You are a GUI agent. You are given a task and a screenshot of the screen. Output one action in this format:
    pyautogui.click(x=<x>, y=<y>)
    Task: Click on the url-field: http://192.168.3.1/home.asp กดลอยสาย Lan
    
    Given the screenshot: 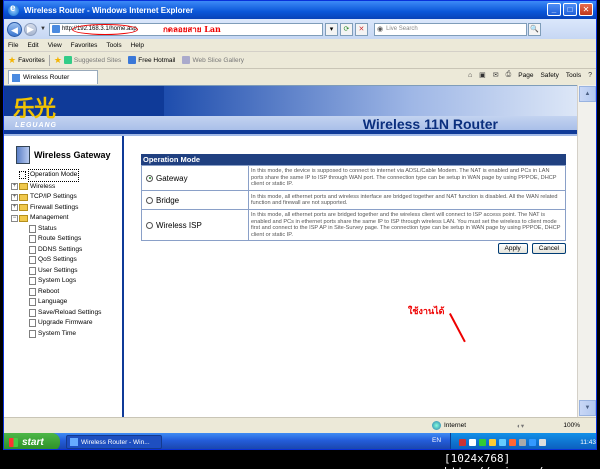 What is the action you would take?
    pyautogui.click(x=185, y=29)
    